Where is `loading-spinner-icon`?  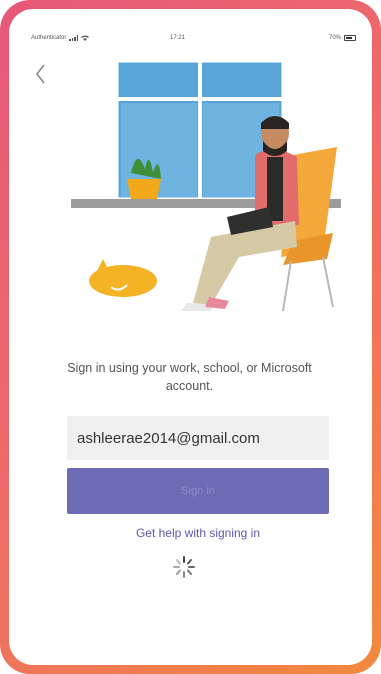 loading-spinner-icon is located at coordinates (184, 567).